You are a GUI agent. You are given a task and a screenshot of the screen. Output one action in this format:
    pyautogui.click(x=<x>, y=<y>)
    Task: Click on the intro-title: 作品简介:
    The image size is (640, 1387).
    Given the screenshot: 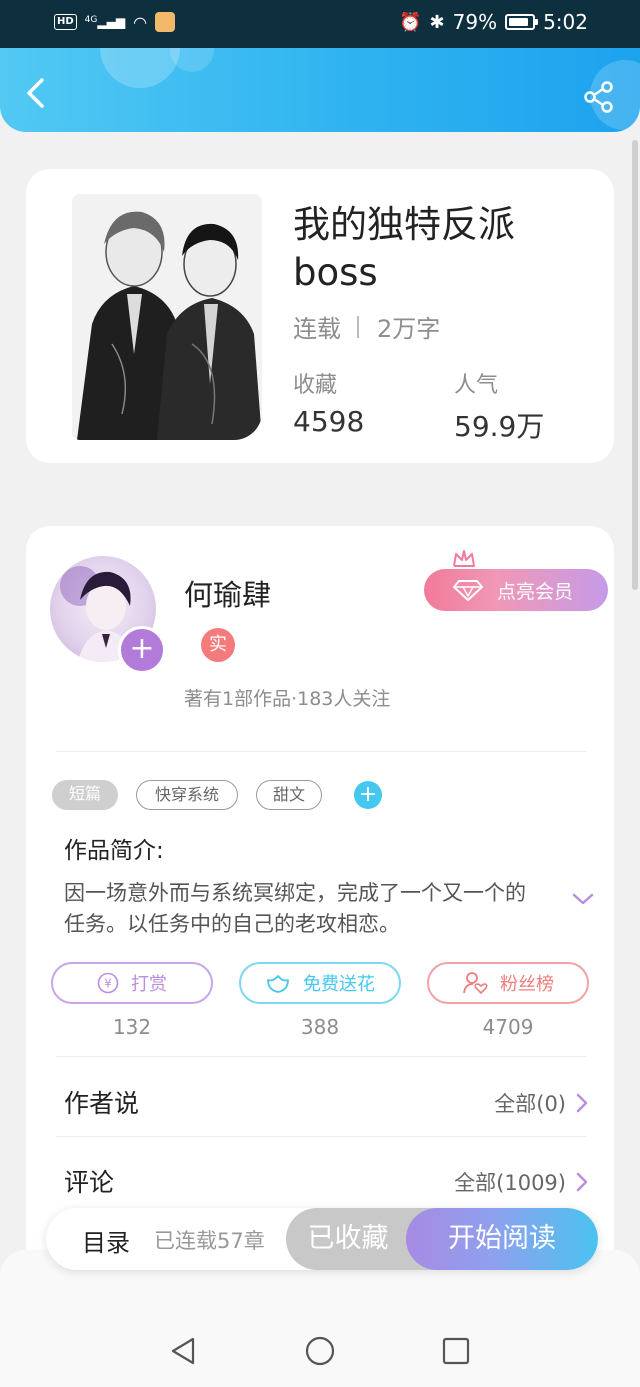 What is the action you would take?
    pyautogui.click(x=114, y=851)
    